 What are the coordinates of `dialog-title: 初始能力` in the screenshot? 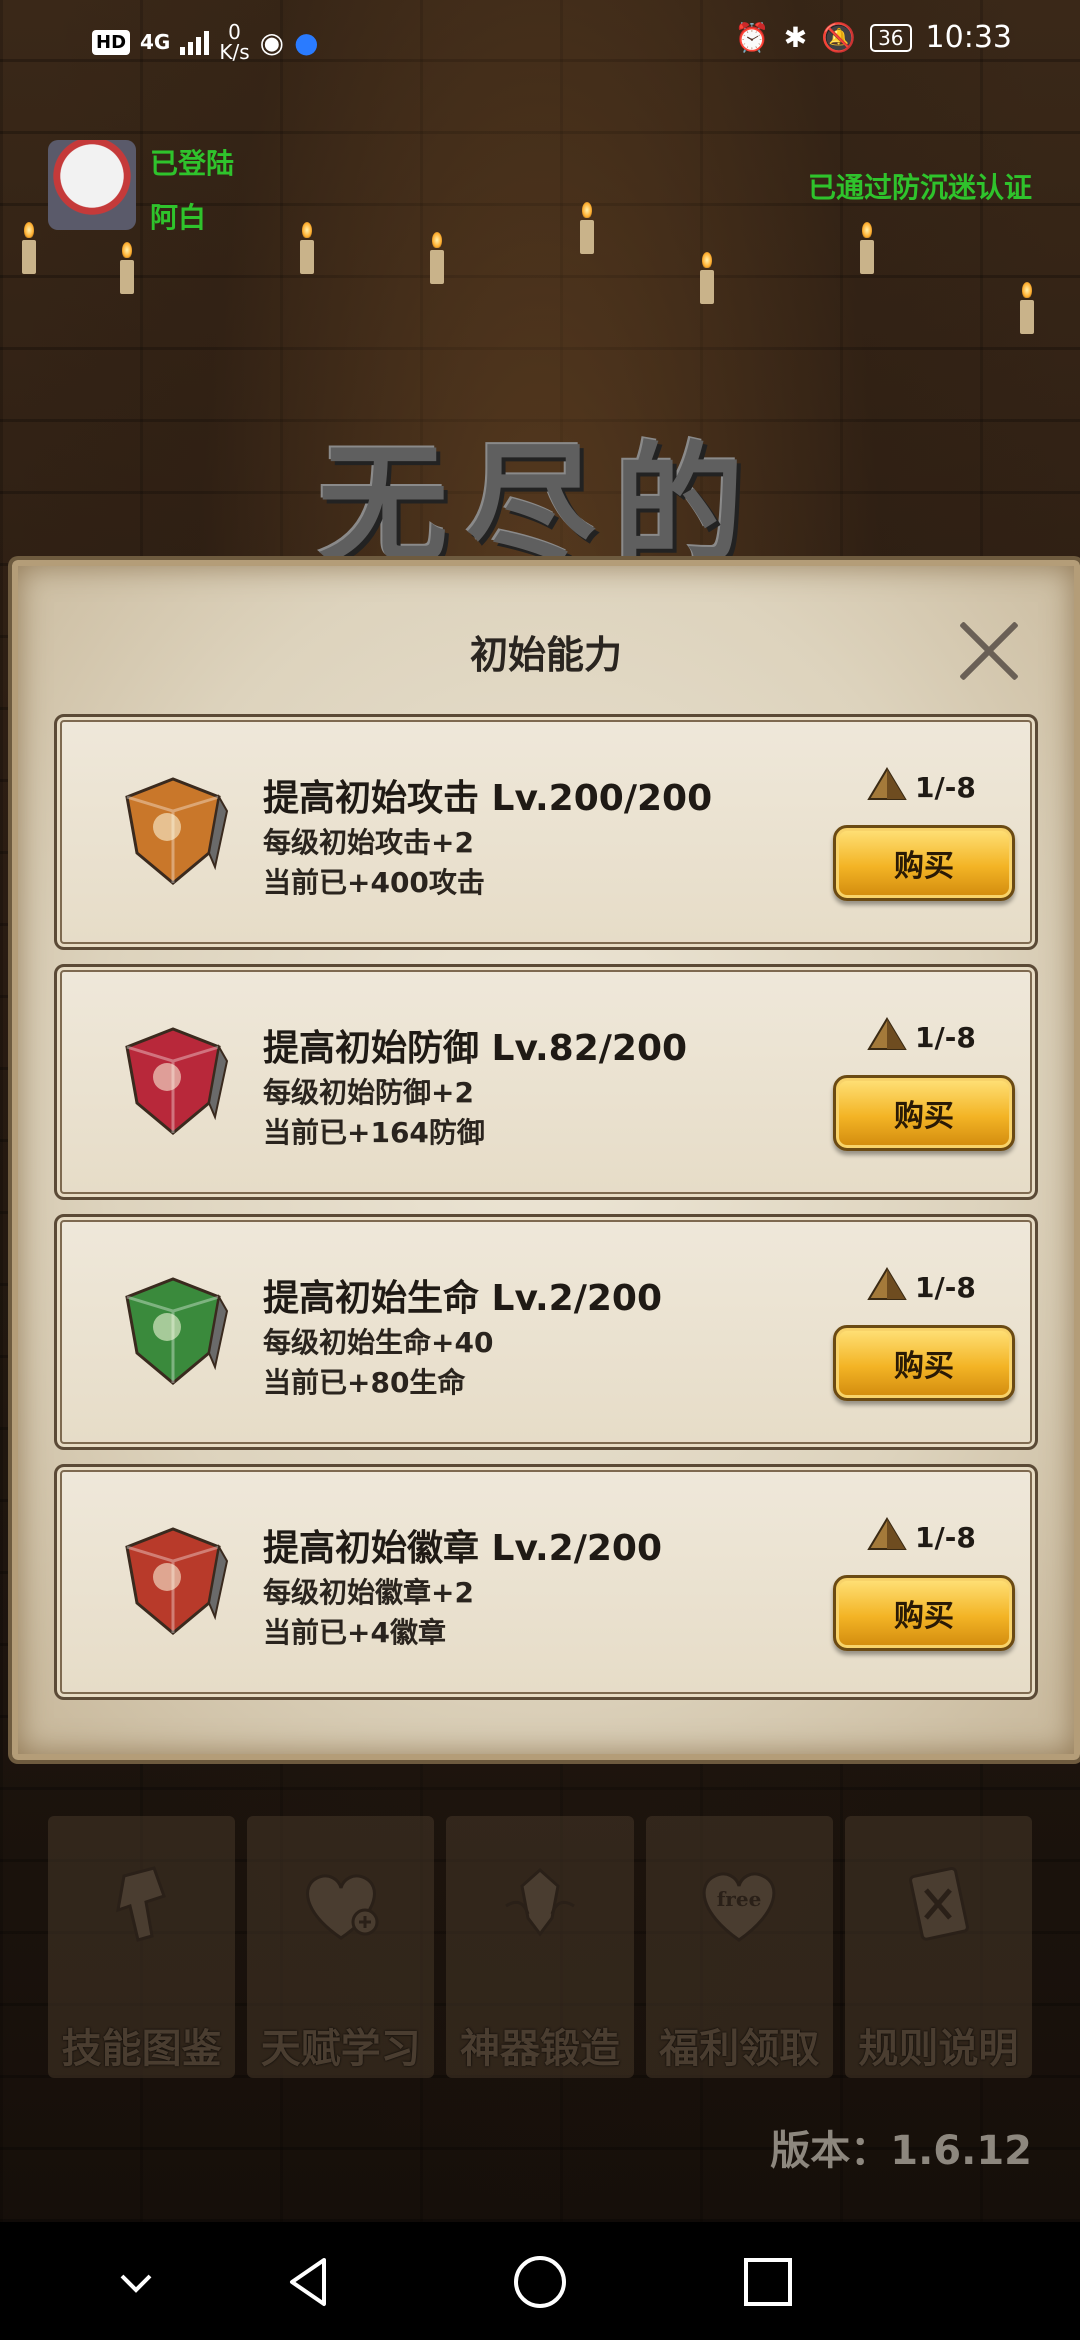 It's located at (545, 655).